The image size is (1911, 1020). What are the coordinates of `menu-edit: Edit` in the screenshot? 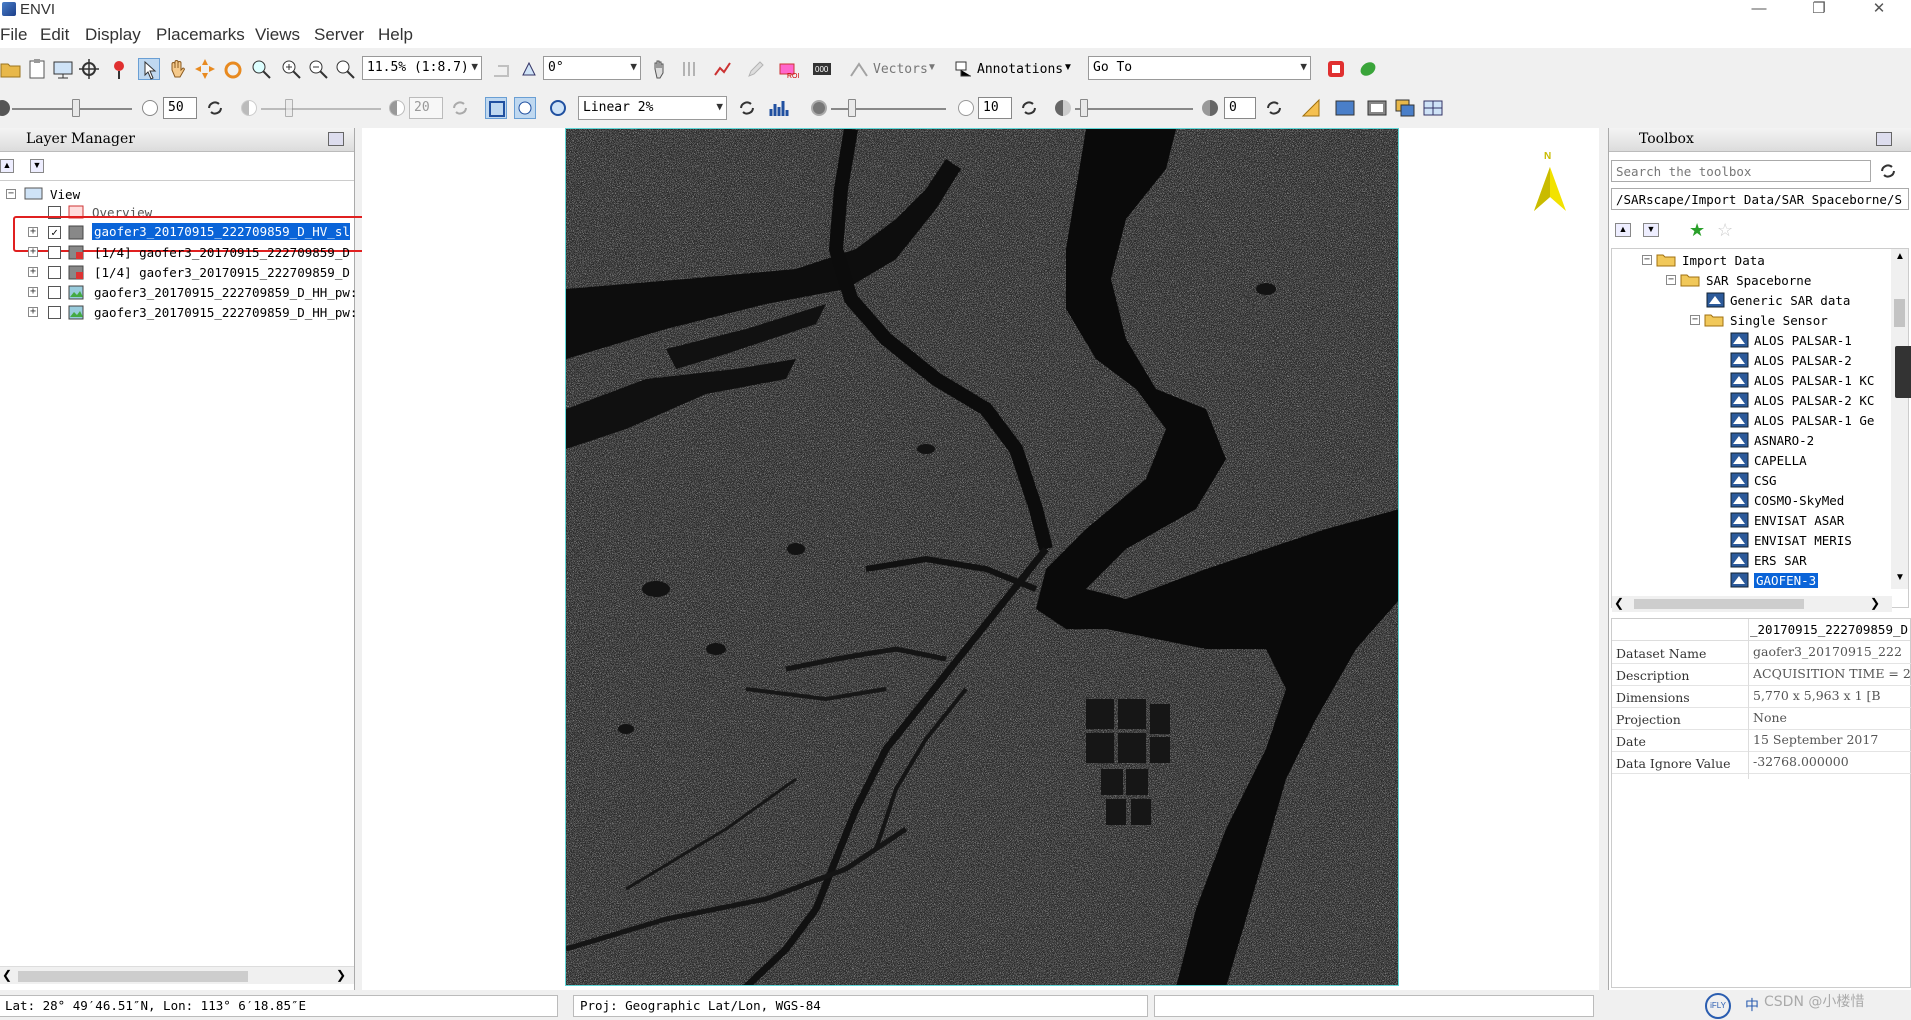 It's located at (54, 35).